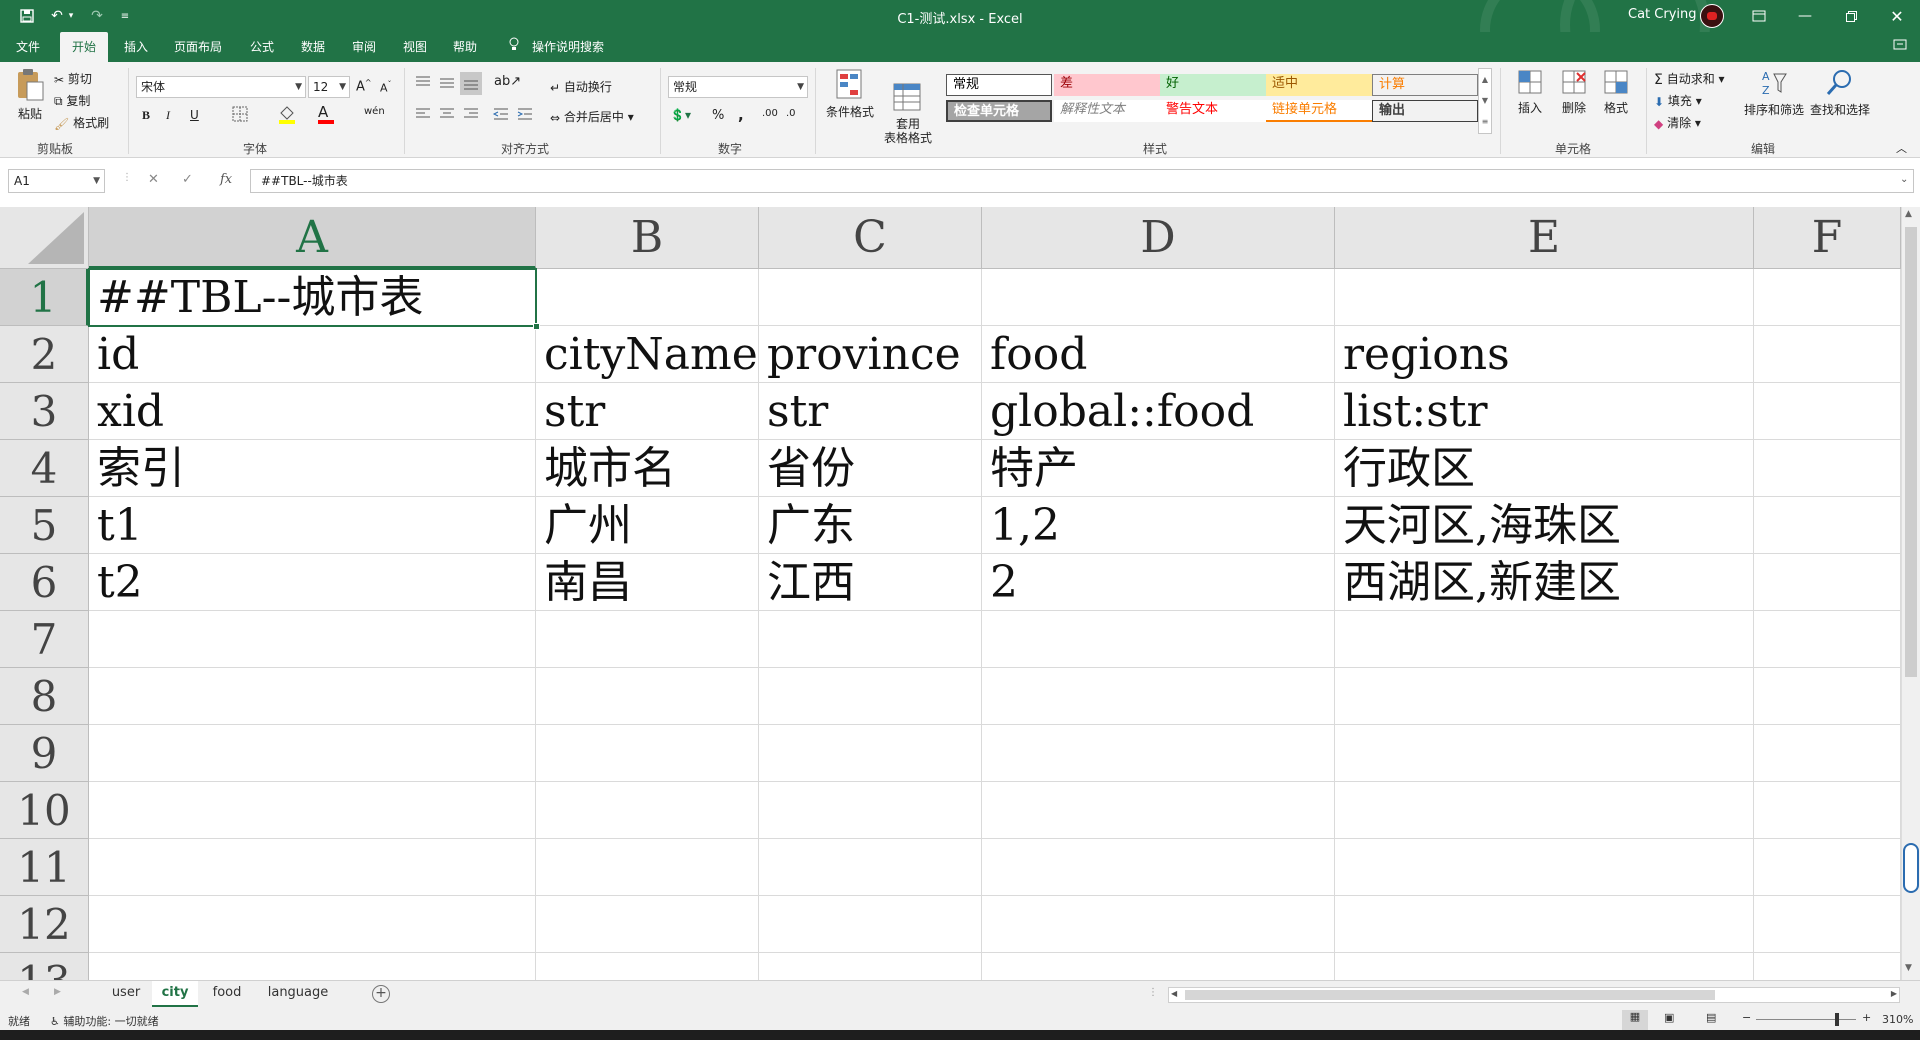 The height and width of the screenshot is (1040, 1920). I want to click on bold-button: B, so click(146, 115).